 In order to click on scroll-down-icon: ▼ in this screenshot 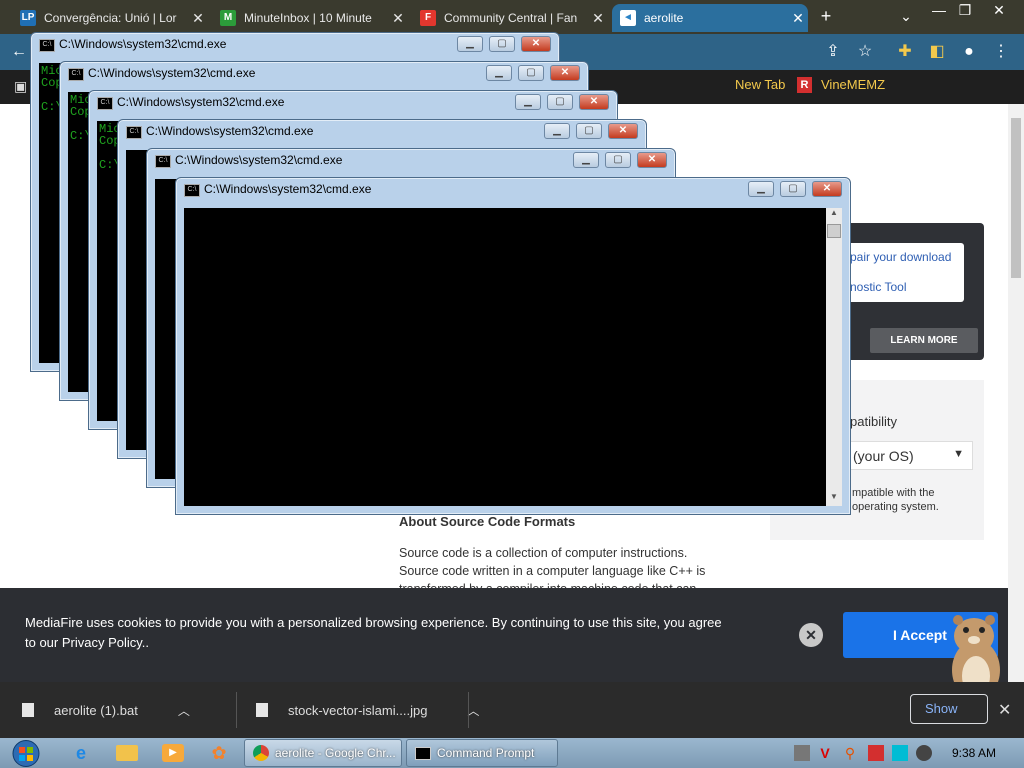, I will do `click(834, 499)`.